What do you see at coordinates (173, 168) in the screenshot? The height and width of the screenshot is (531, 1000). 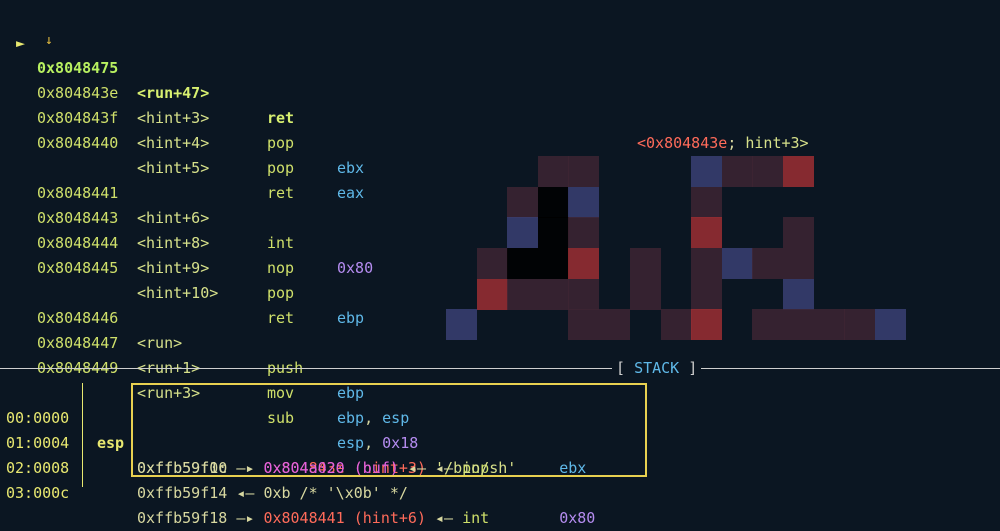 I see `instruction-symbol: <hint+5>` at bounding box center [173, 168].